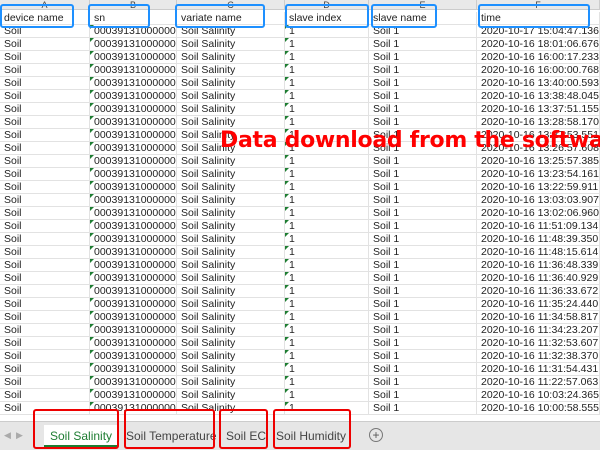  I want to click on prev-sheet-icon: ◀, so click(7, 435).